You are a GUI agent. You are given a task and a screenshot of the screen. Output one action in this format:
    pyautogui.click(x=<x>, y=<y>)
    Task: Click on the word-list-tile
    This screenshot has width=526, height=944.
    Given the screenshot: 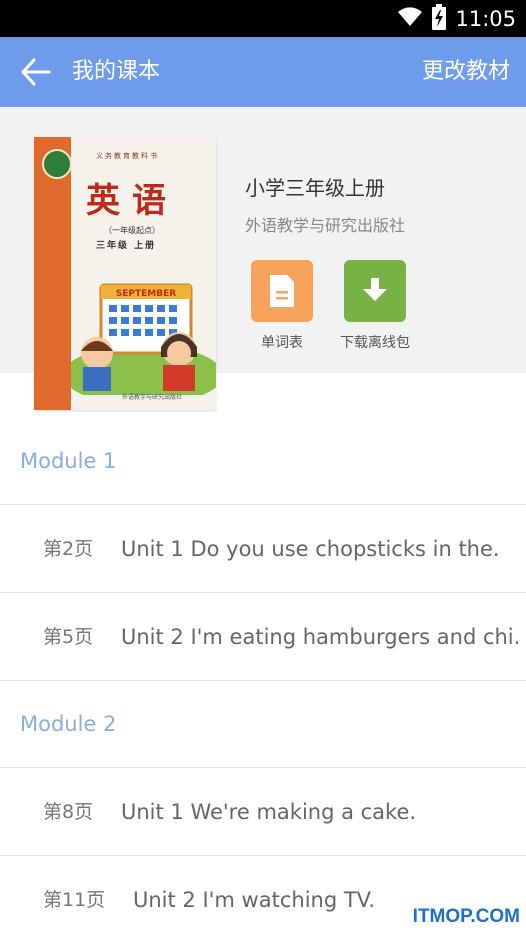 What is the action you would take?
    pyautogui.click(x=282, y=291)
    